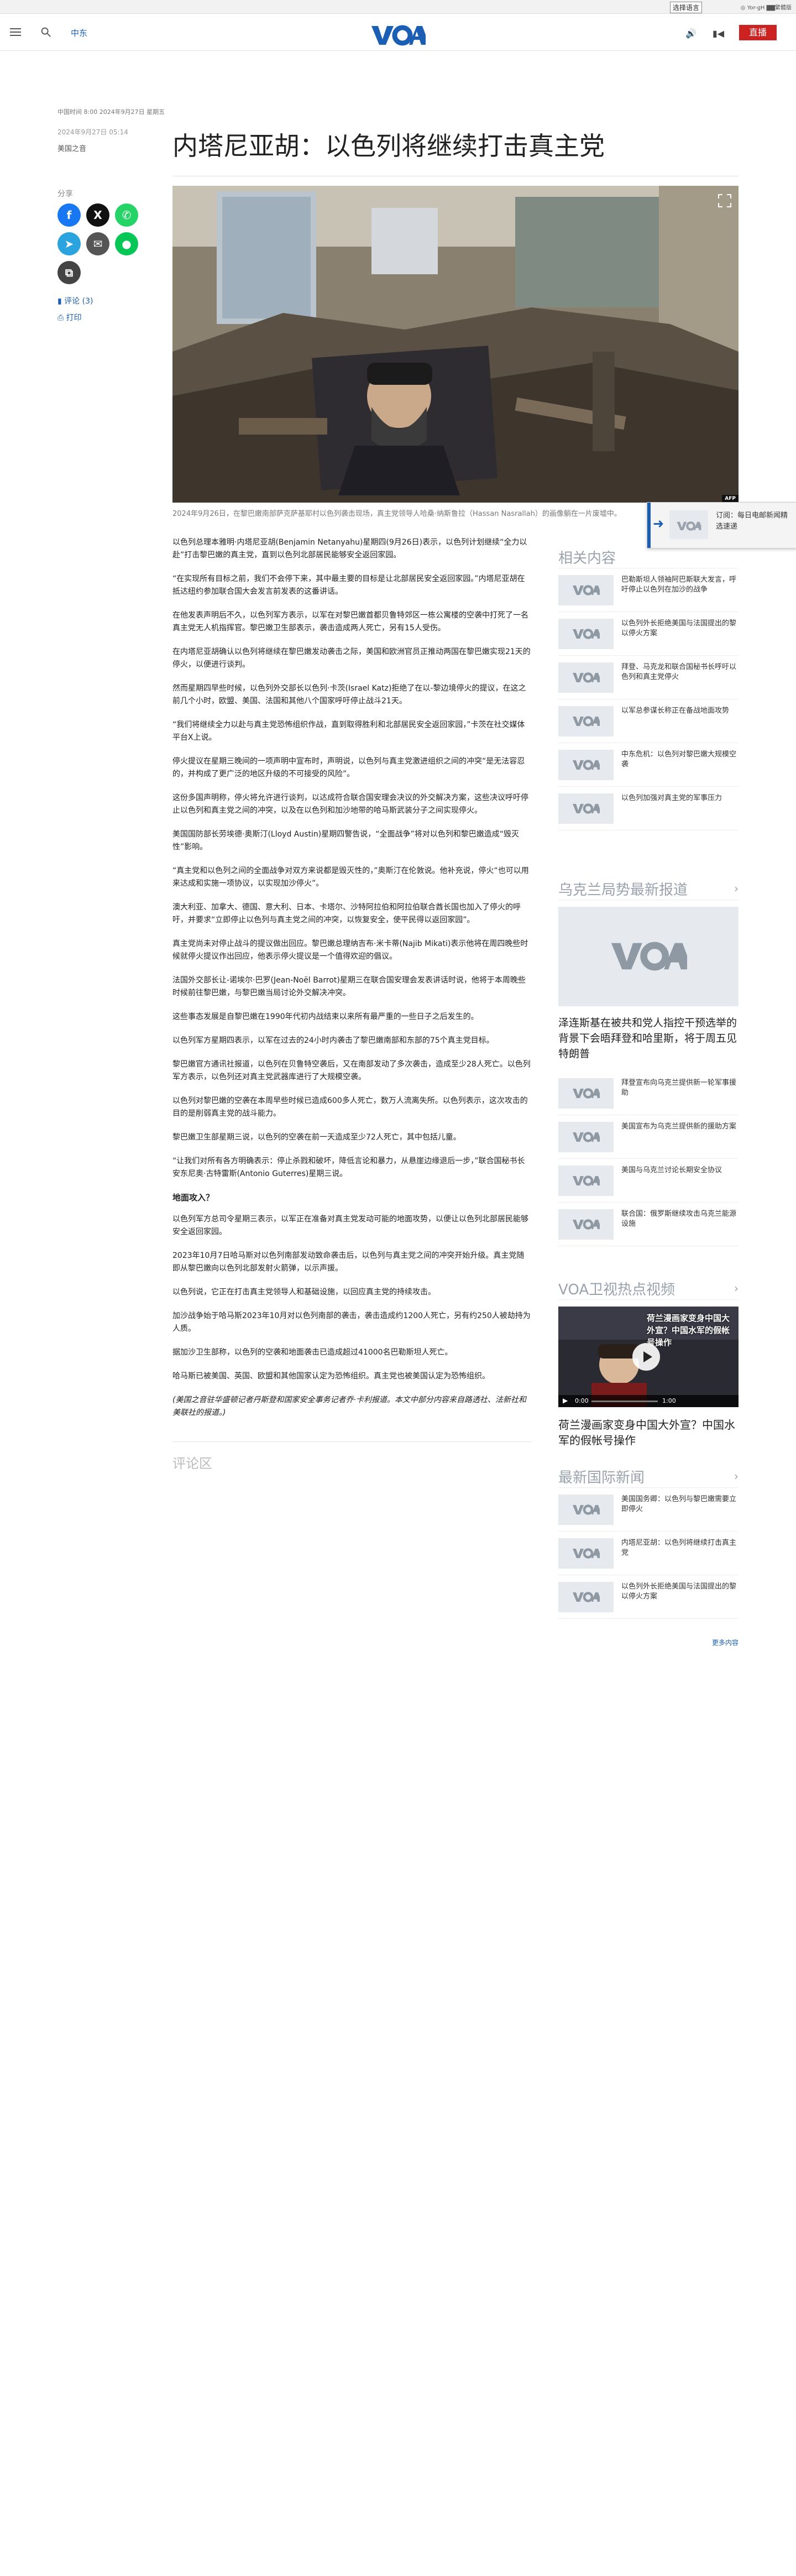 This screenshot has width=796, height=2576. I want to click on comments-link-label: 评论 (3), so click(78, 301).